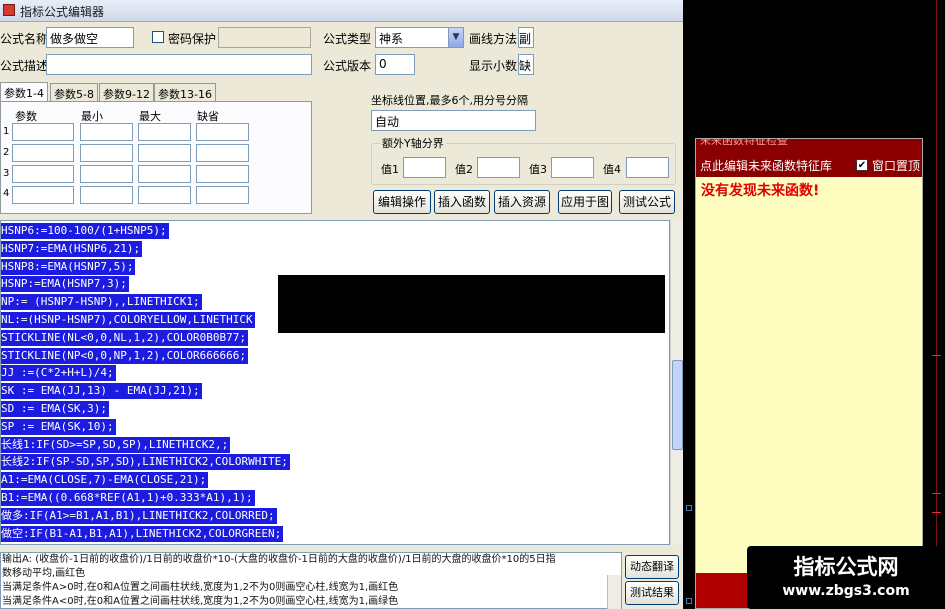 Image resolution: width=945 pixels, height=609 pixels. What do you see at coordinates (6, 131) in the screenshot?
I see `param-row-num: 1` at bounding box center [6, 131].